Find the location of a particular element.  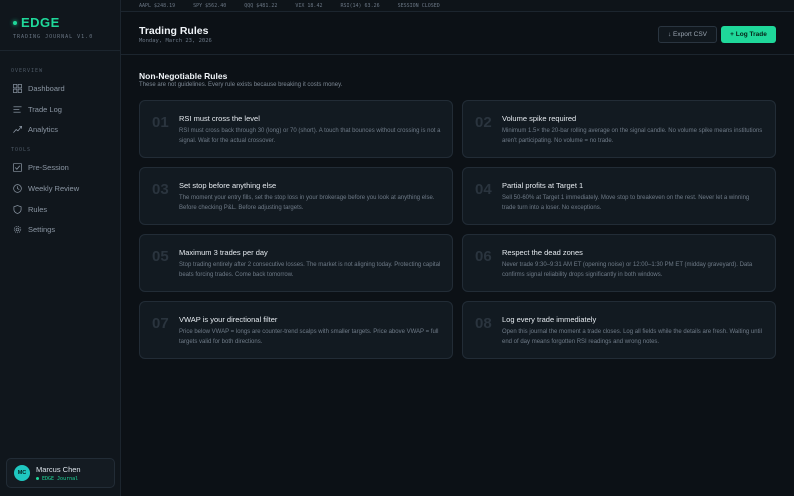

rule-title: Maximum 3 trades per day is located at coordinates (223, 252).